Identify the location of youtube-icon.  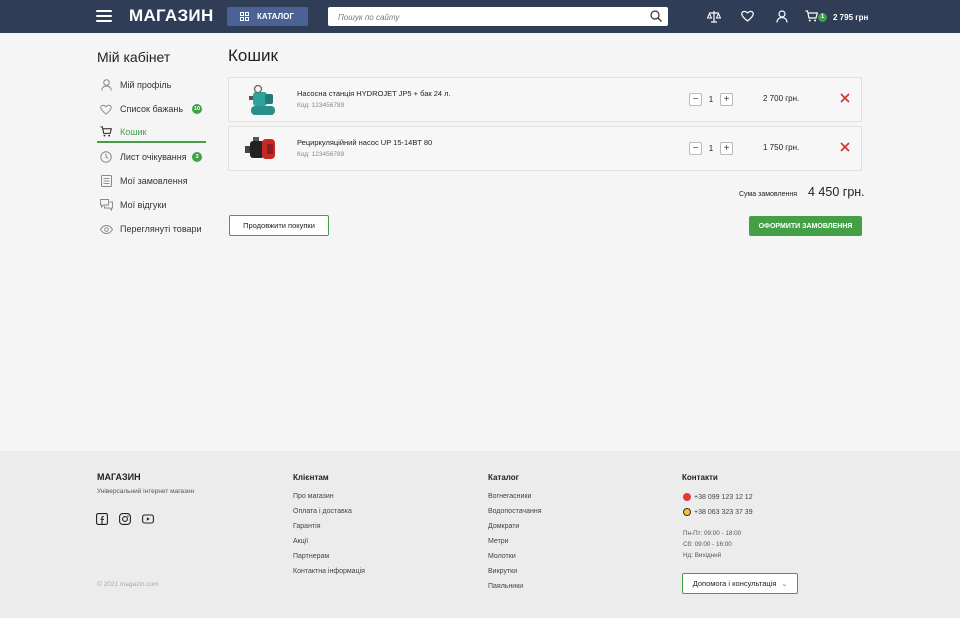
(148, 519).